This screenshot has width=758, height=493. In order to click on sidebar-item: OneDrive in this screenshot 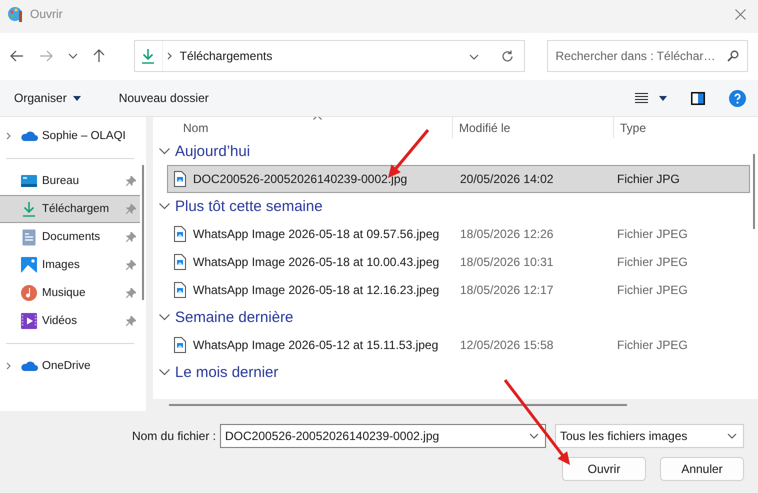, I will do `click(70, 366)`.